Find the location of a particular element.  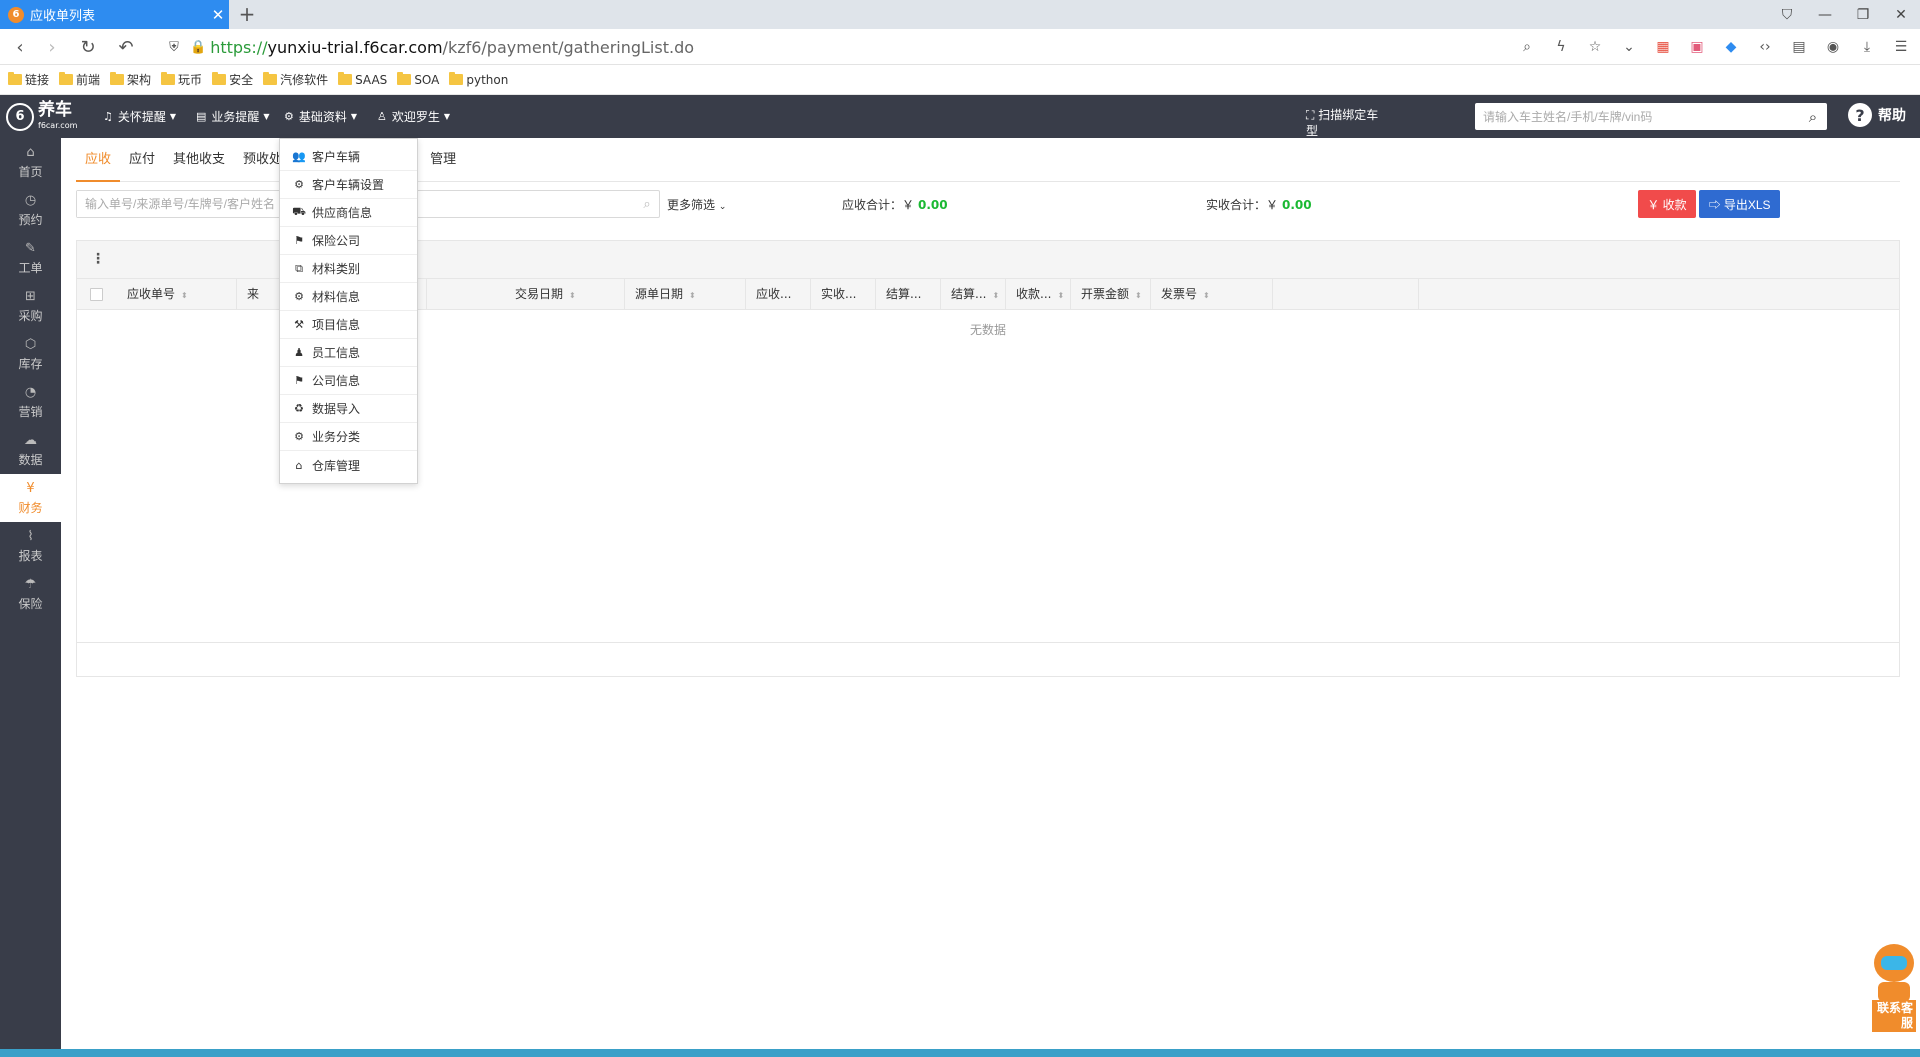

devtools-icon: ‹› is located at coordinates (1765, 47).